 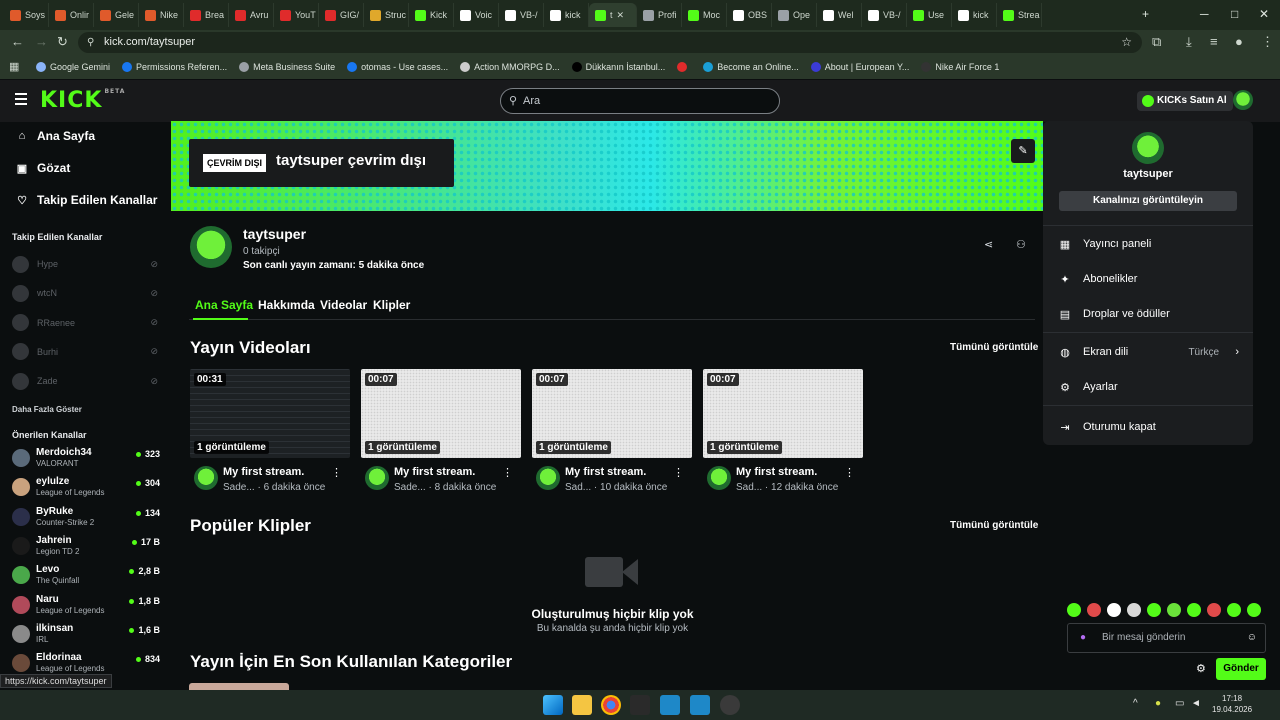 What do you see at coordinates (286, 305) in the screenshot?
I see `tab-about: Hakkımda` at bounding box center [286, 305].